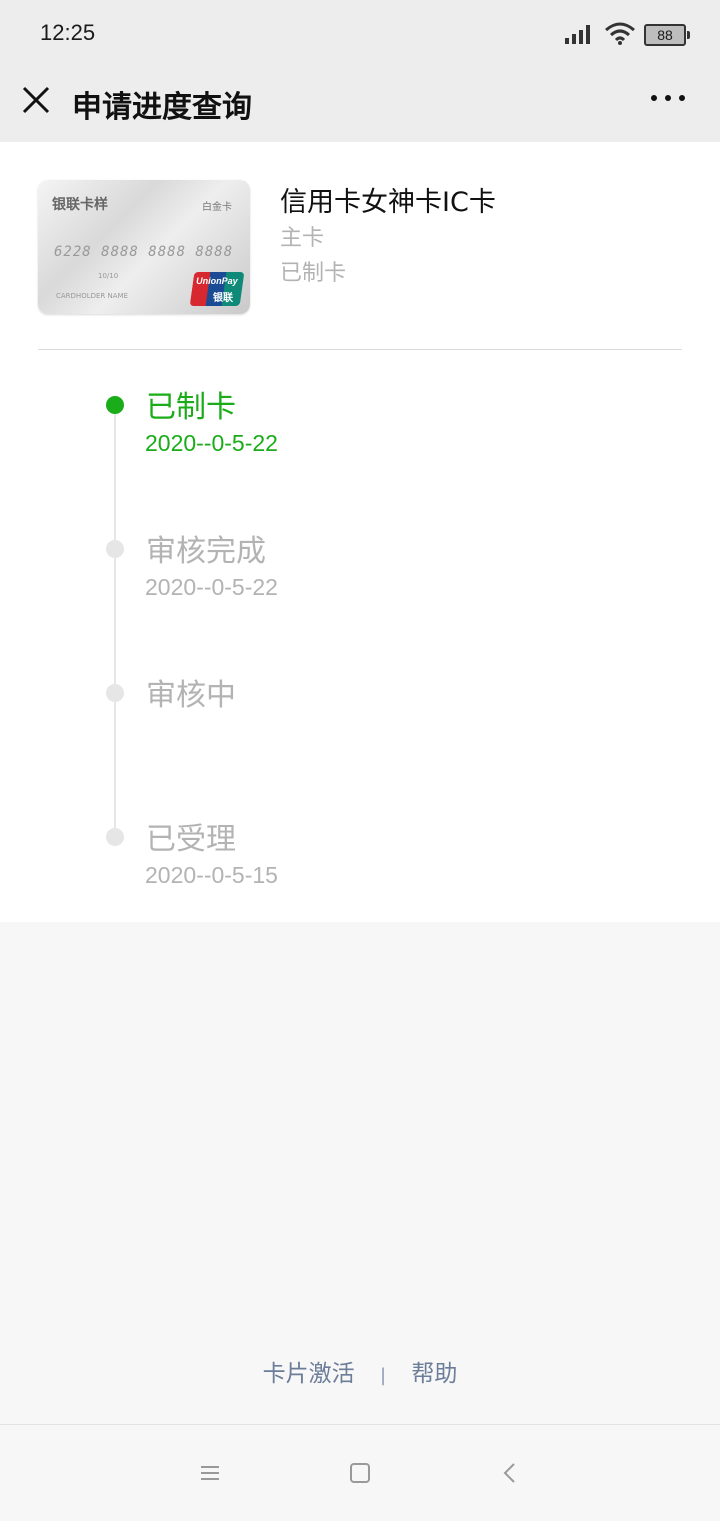 The image size is (720, 1521). Describe the element at coordinates (577, 34) in the screenshot. I see `signal-icon` at that location.